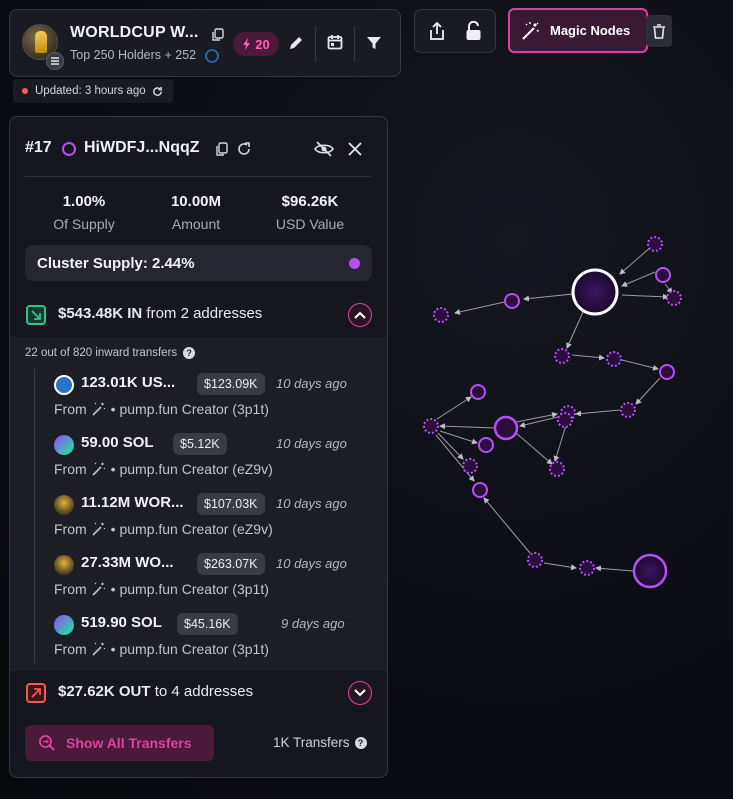 The height and width of the screenshot is (799, 733). Describe the element at coordinates (64, 385) in the screenshot. I see `usdc-icon` at that location.